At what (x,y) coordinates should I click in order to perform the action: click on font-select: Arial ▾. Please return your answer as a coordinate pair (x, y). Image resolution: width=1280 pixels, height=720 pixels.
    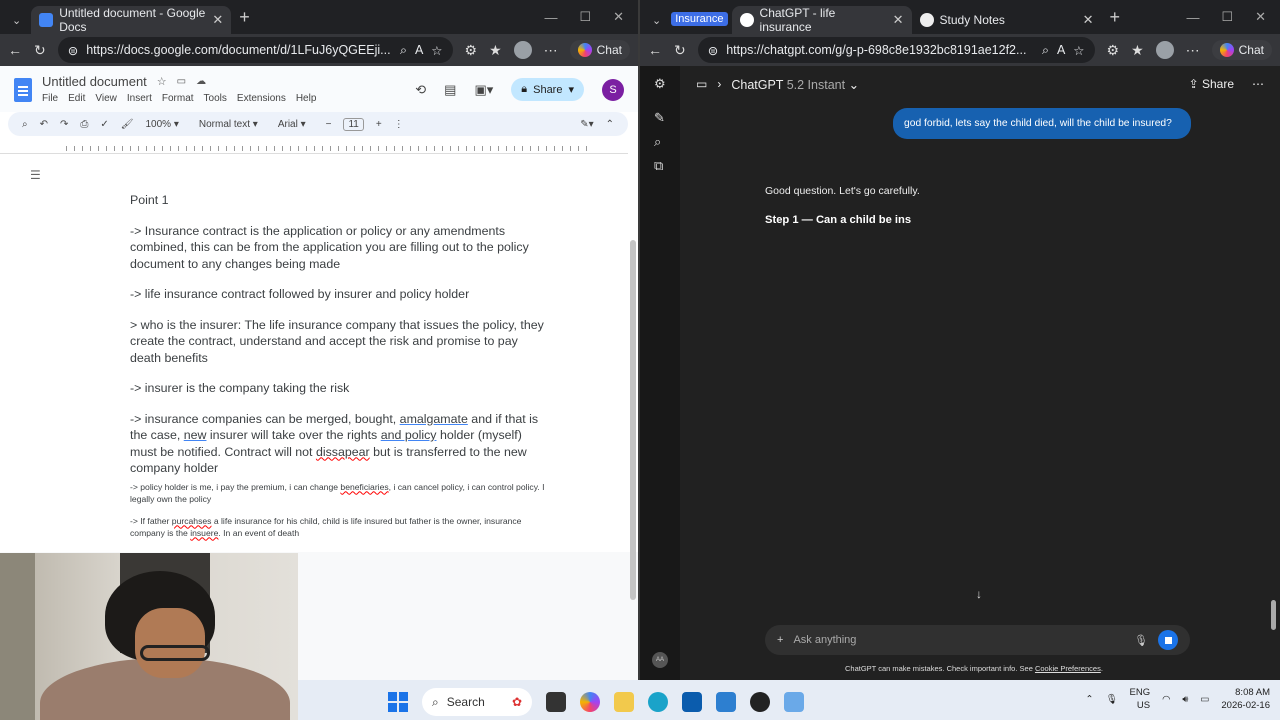
    Looking at the image, I should click on (292, 124).